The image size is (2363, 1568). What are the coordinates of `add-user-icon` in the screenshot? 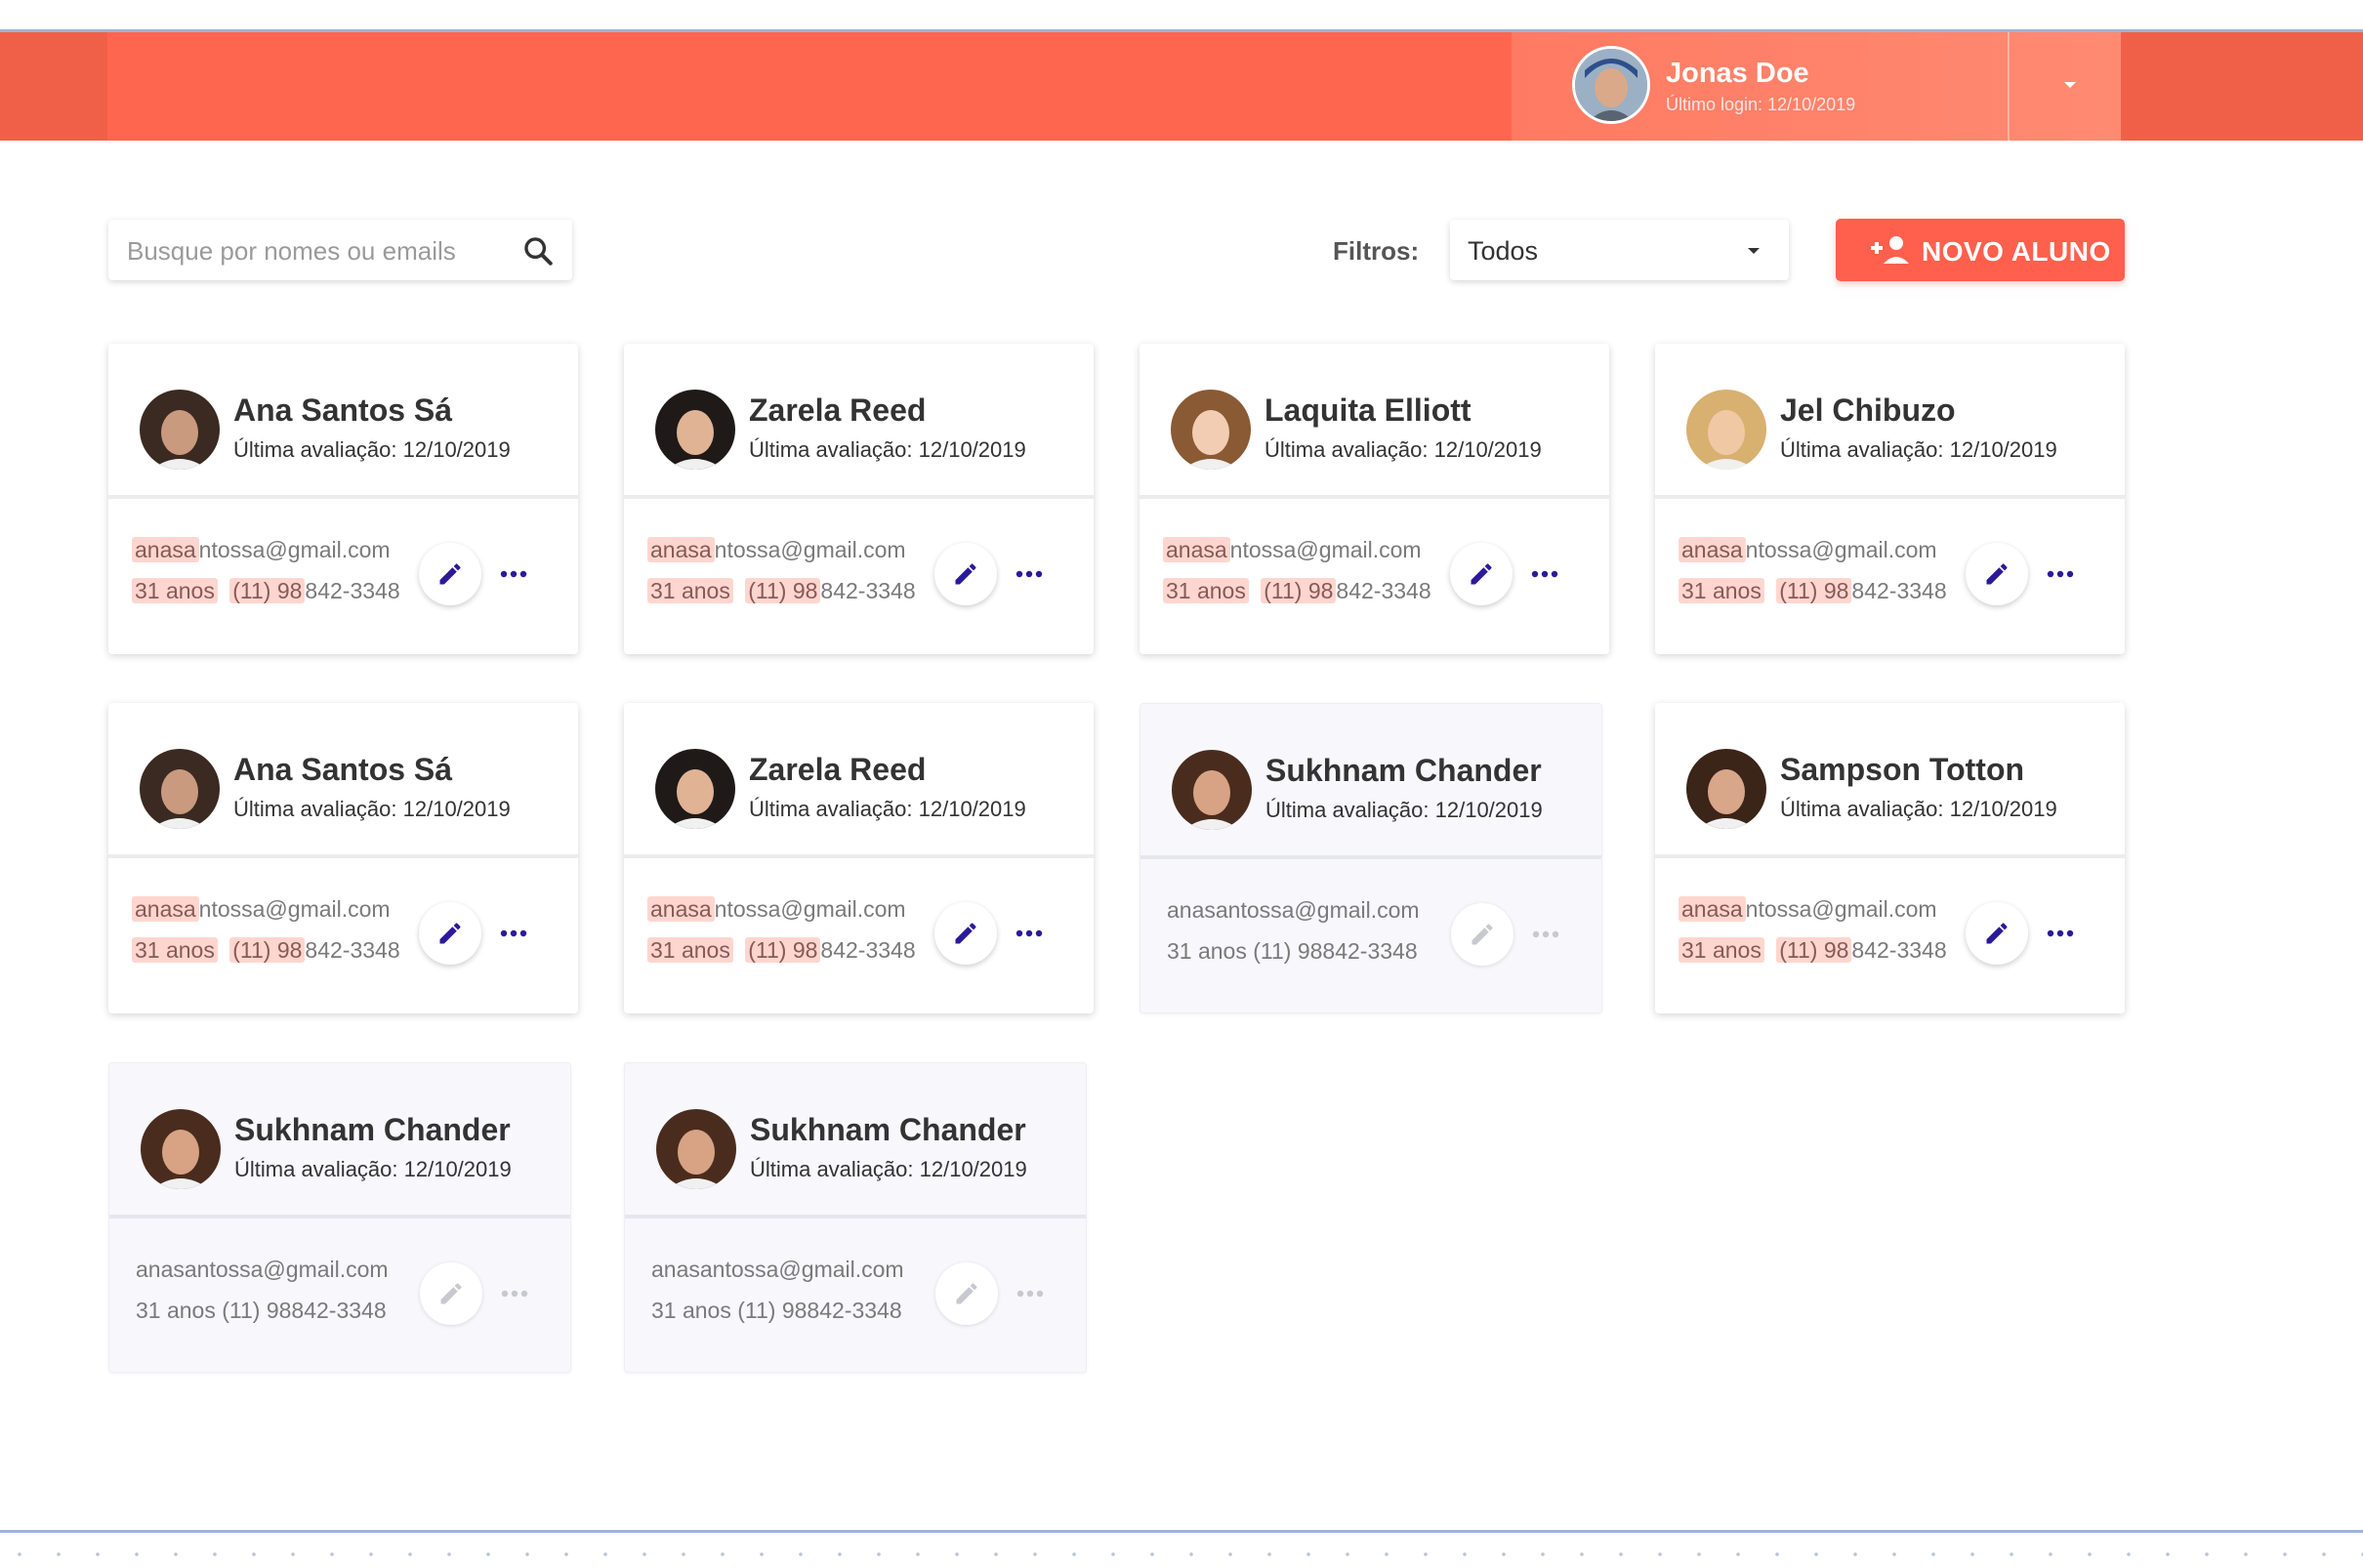 It's located at (1890, 250).